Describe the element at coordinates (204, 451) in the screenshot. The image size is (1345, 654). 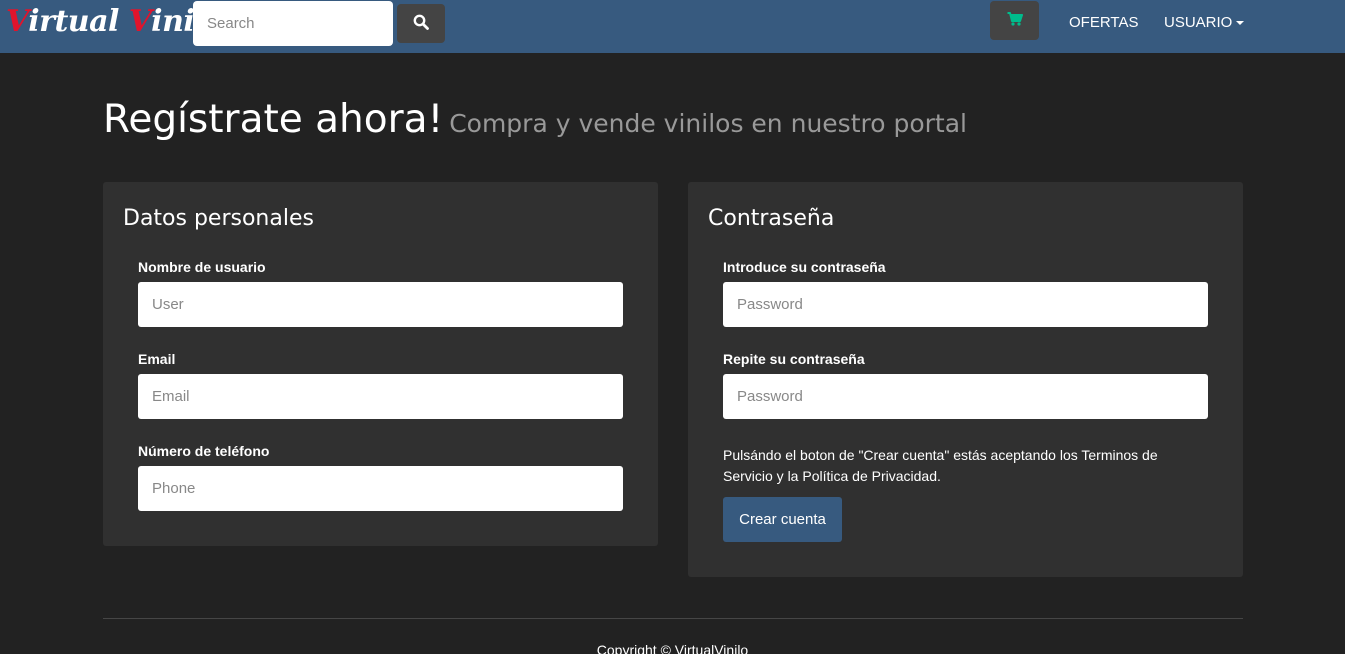
I see `phone-label: Número de teléfono` at that location.